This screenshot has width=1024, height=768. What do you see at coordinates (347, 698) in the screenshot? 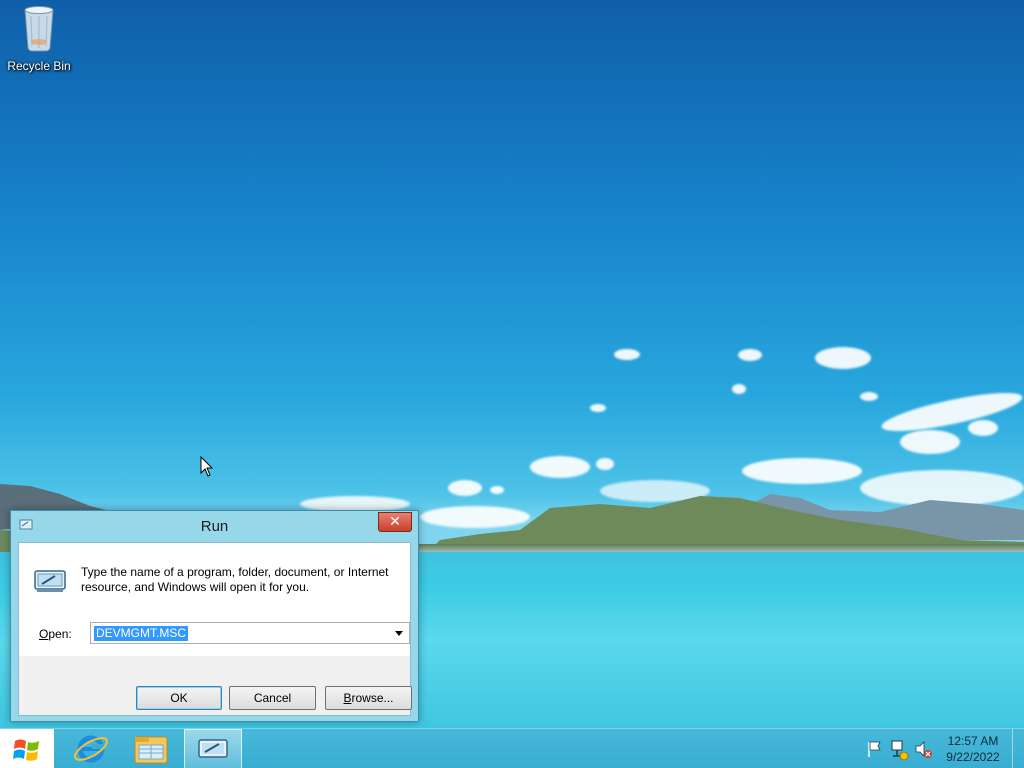
I see `browse-accelerator: B` at bounding box center [347, 698].